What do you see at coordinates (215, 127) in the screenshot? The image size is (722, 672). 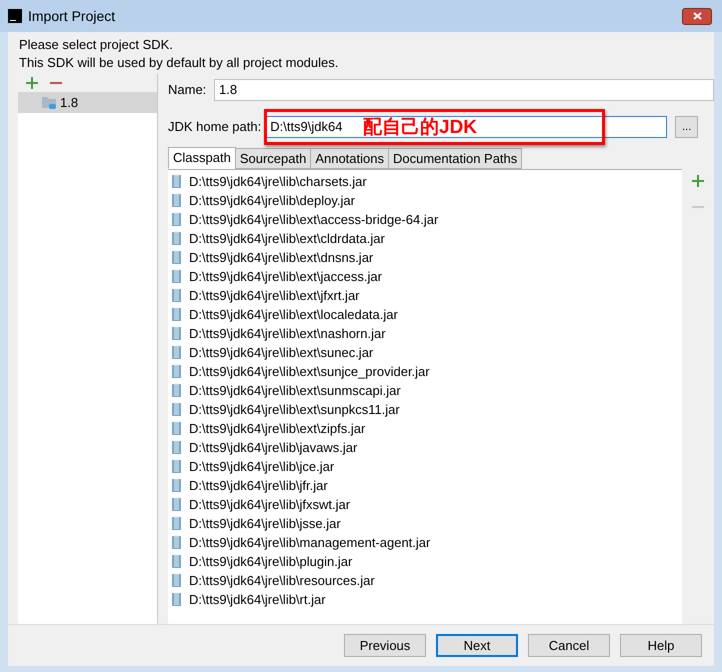 I see `jdk-home-label: JDK home path:` at bounding box center [215, 127].